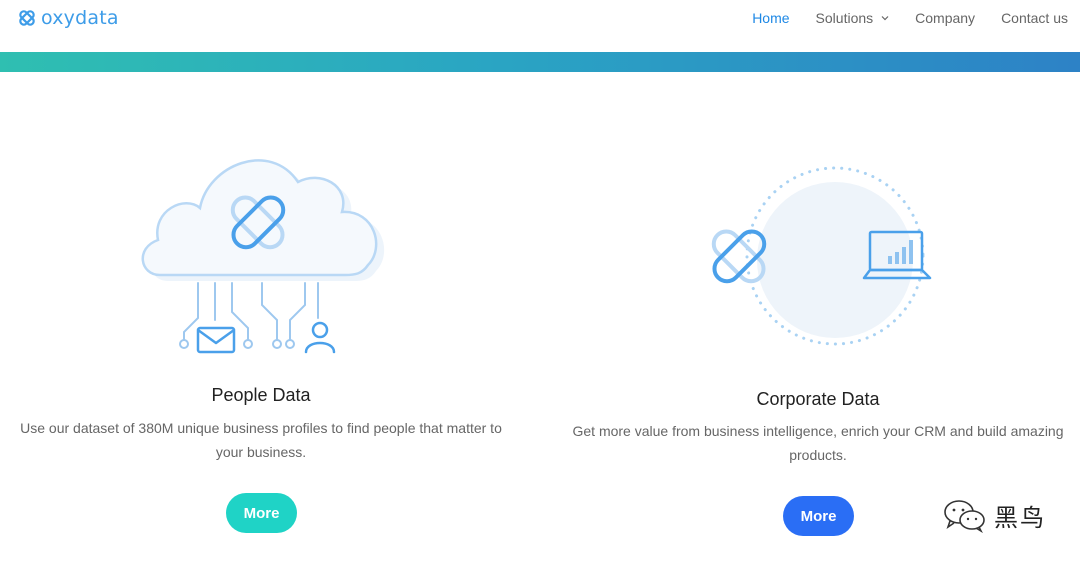 The width and height of the screenshot is (1080, 562). Describe the element at coordinates (844, 18) in the screenshot. I see `nav-solutions-label: Solutions` at that location.